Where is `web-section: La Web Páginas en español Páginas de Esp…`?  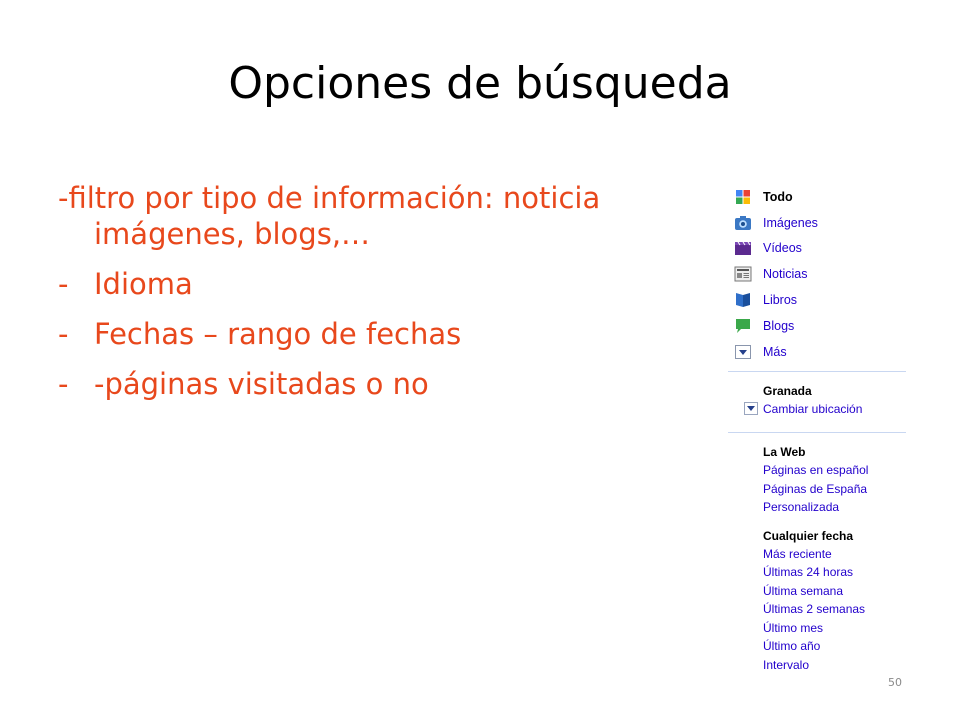 web-section: La Web Páginas en español Páginas de Esp… is located at coordinates (822, 480).